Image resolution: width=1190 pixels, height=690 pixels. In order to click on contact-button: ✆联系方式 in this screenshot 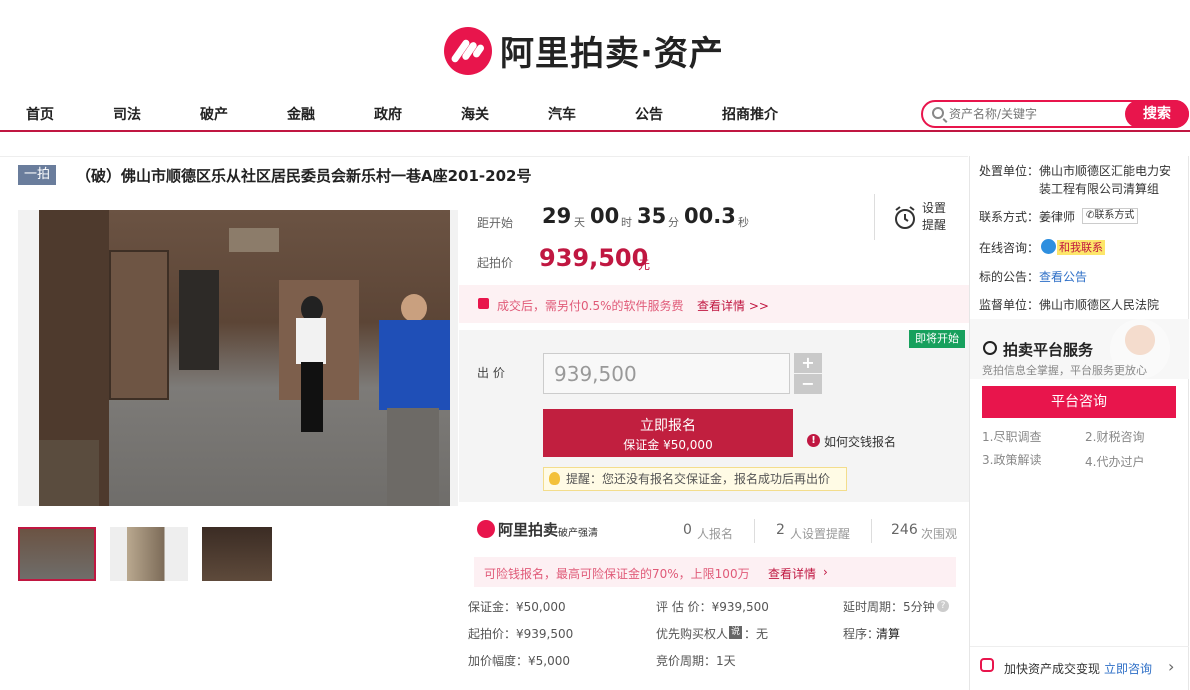, I will do `click(1110, 216)`.